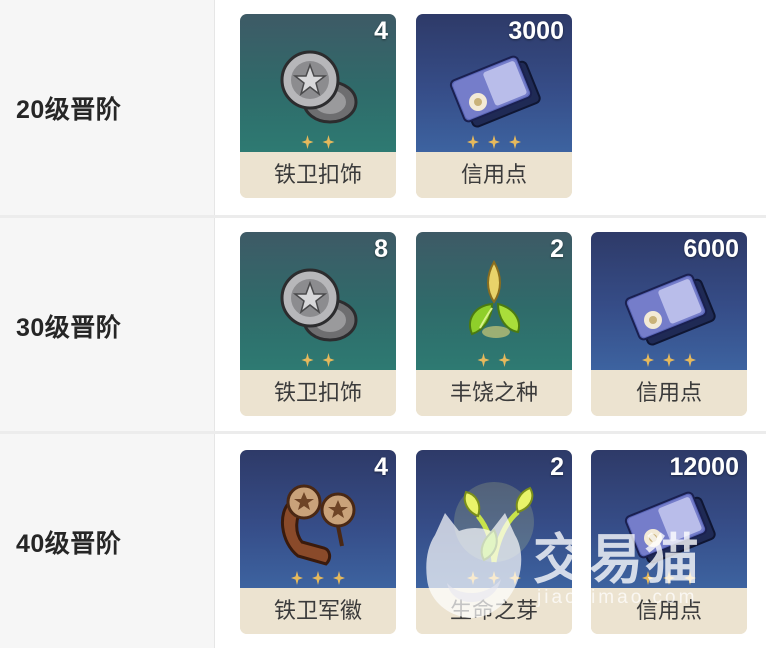  I want to click on material-card-life-sprout: 2 生命之芽, so click(494, 542).